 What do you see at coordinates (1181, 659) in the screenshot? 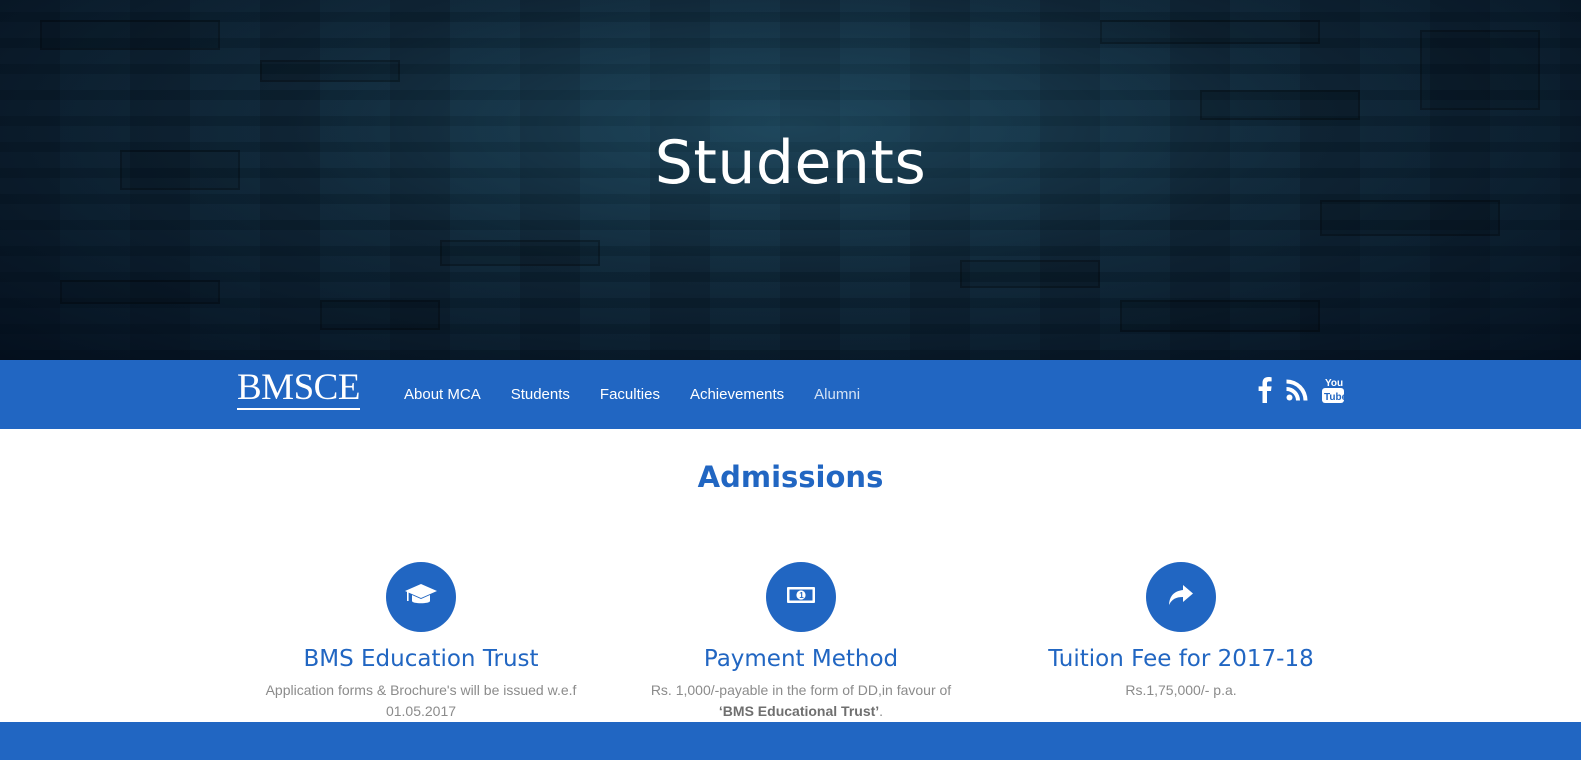
I see `feature-title: Tuition Fee for 2017-18` at bounding box center [1181, 659].